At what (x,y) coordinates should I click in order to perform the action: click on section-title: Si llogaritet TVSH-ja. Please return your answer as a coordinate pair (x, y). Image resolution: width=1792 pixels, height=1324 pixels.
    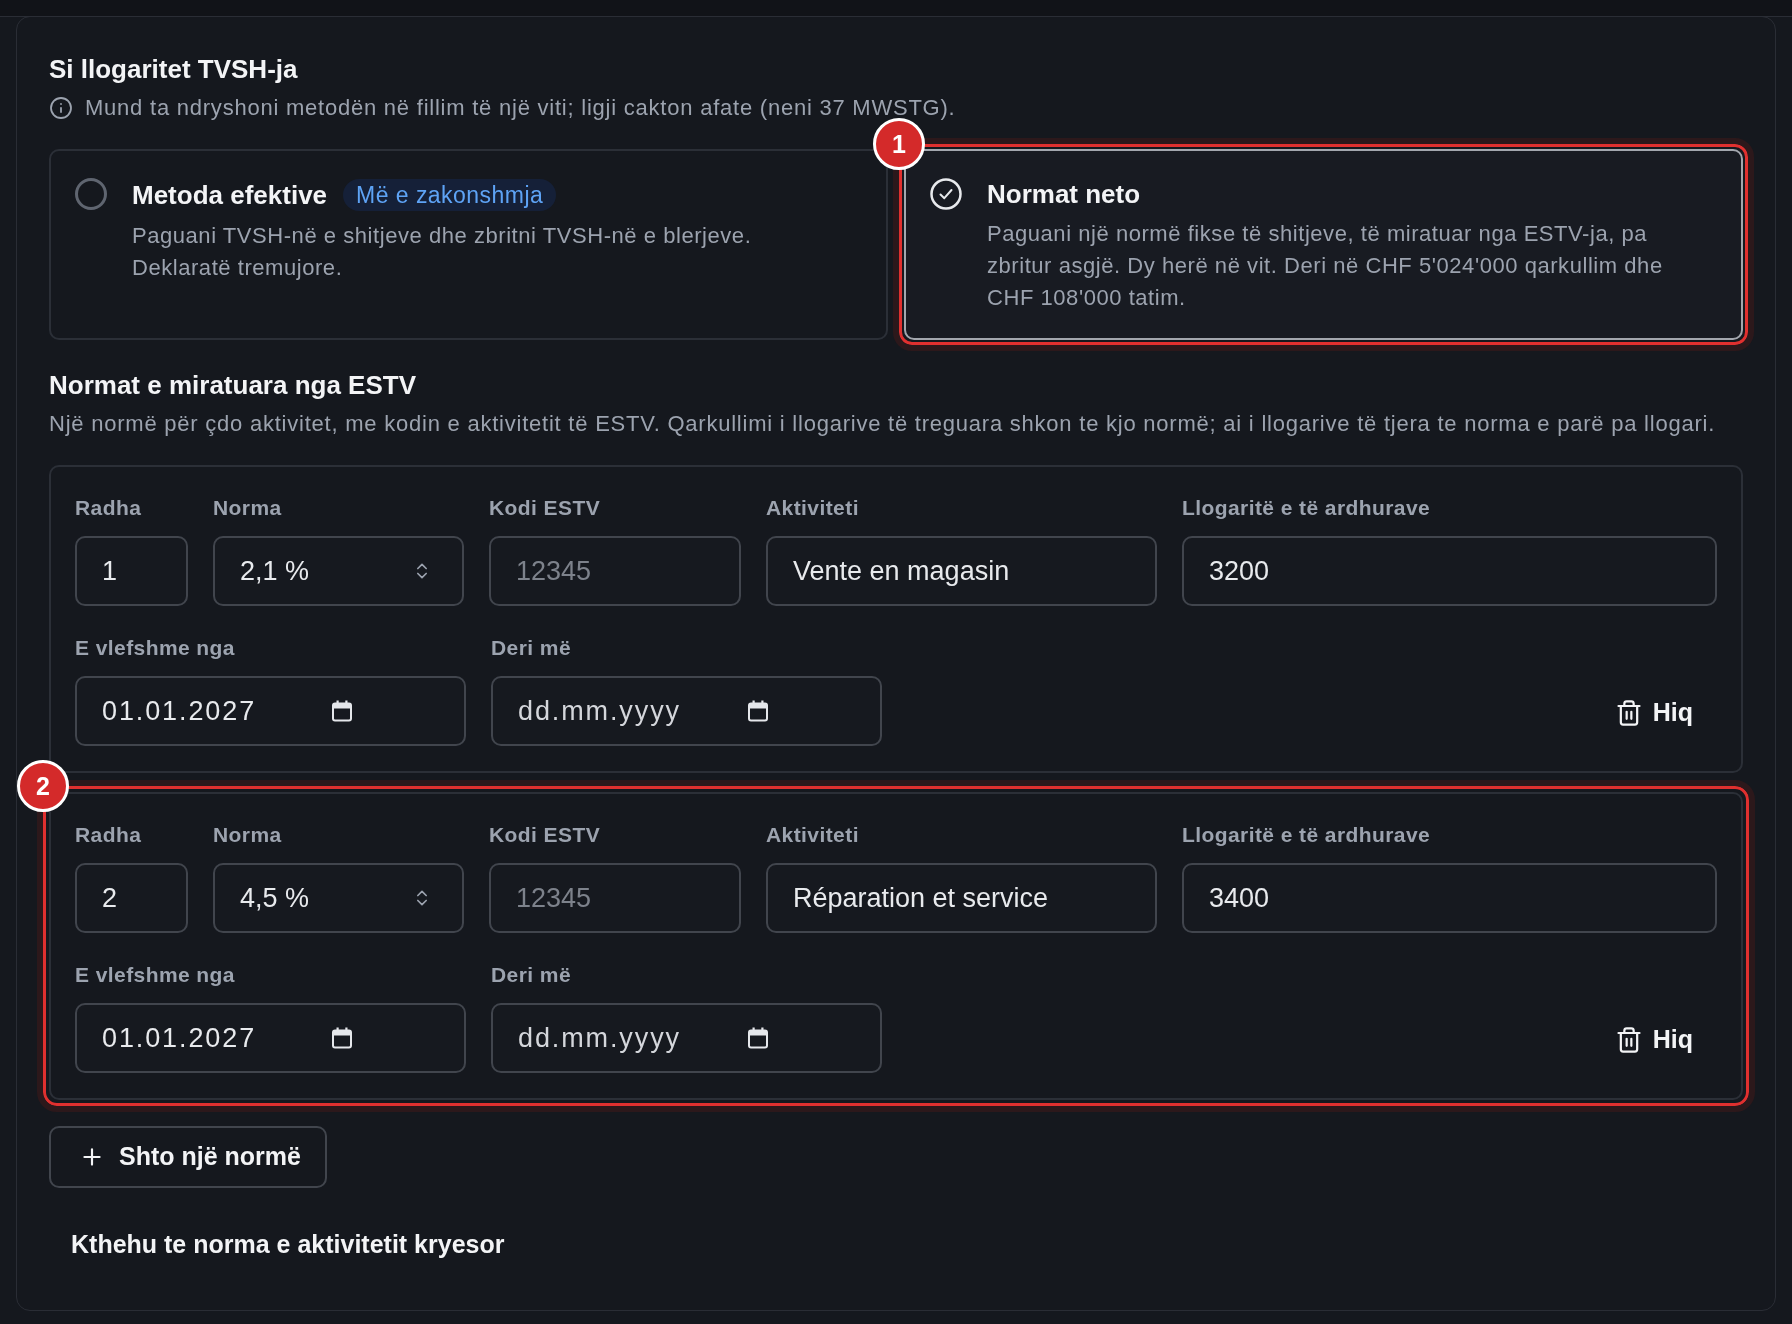
    Looking at the image, I should click on (174, 69).